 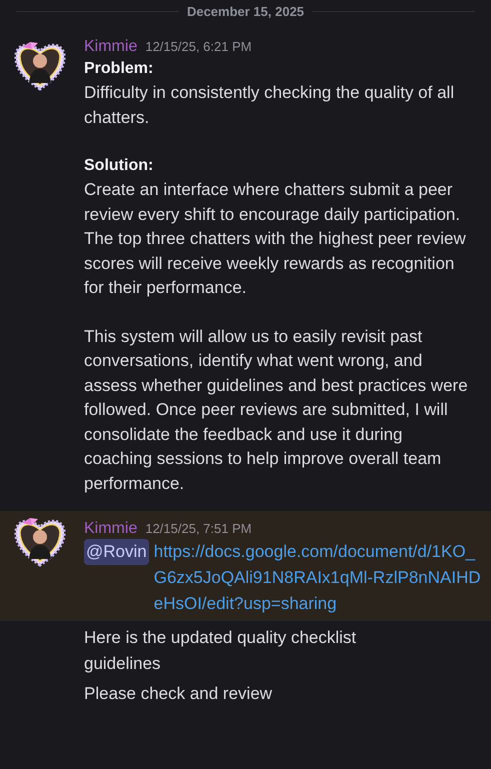 What do you see at coordinates (198, 529) in the screenshot?
I see `timestamp: 12/15/25, 7:51 PM` at bounding box center [198, 529].